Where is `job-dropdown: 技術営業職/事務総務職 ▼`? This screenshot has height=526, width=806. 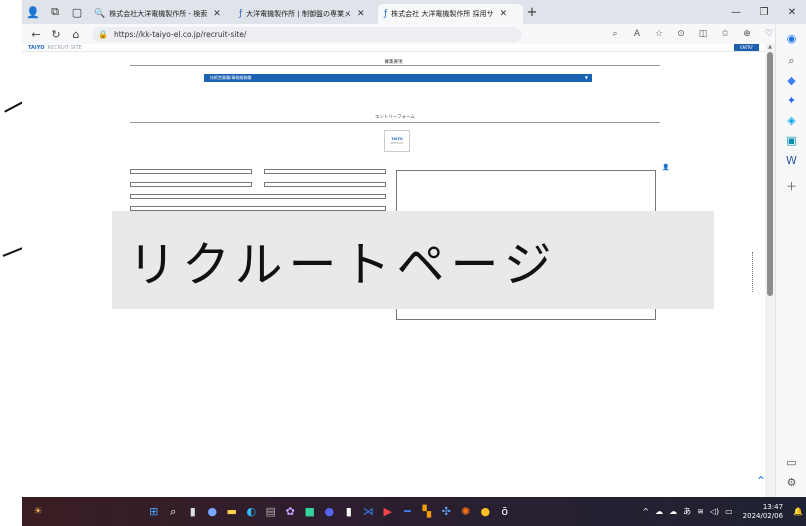
job-dropdown: 技術営業職/事務総務職 ▼ is located at coordinates (398, 78).